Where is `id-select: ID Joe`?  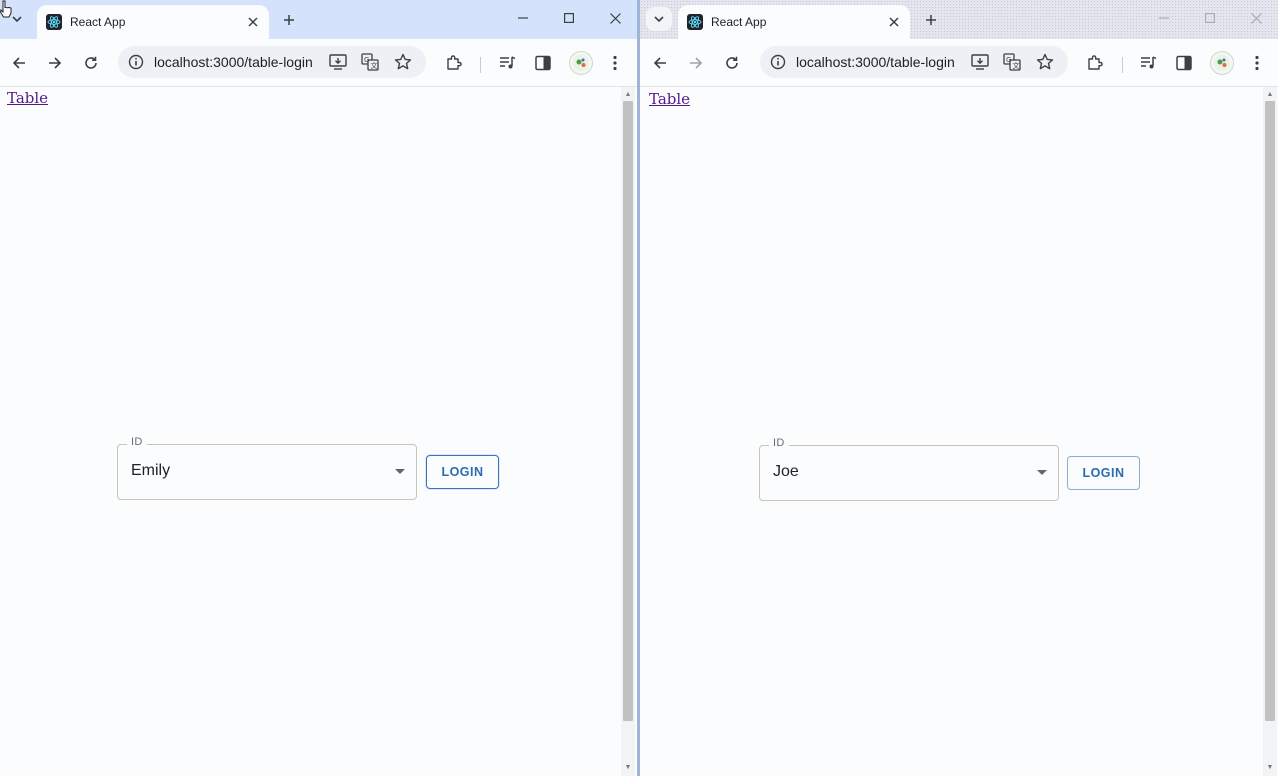 id-select: ID Joe is located at coordinates (909, 469).